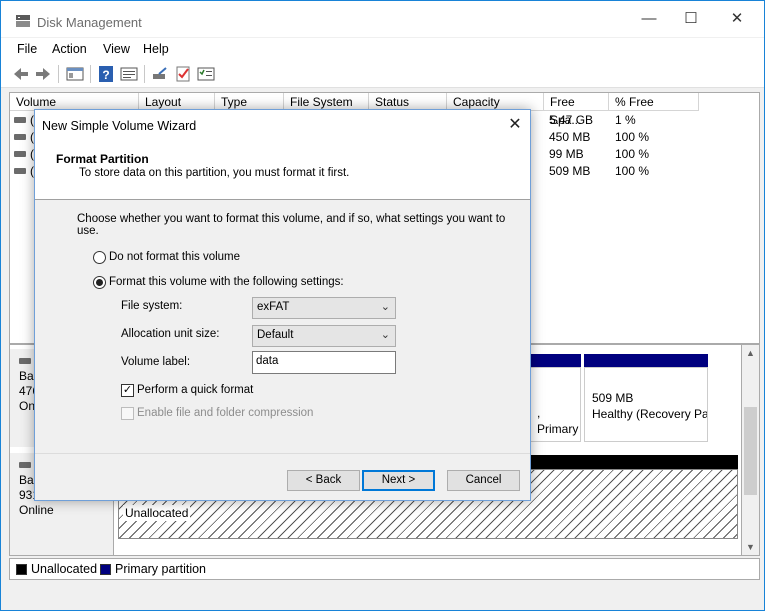 Image resolution: width=765 pixels, height=611 pixels. What do you see at coordinates (23, 21) in the screenshot?
I see `disk-management-icon` at bounding box center [23, 21].